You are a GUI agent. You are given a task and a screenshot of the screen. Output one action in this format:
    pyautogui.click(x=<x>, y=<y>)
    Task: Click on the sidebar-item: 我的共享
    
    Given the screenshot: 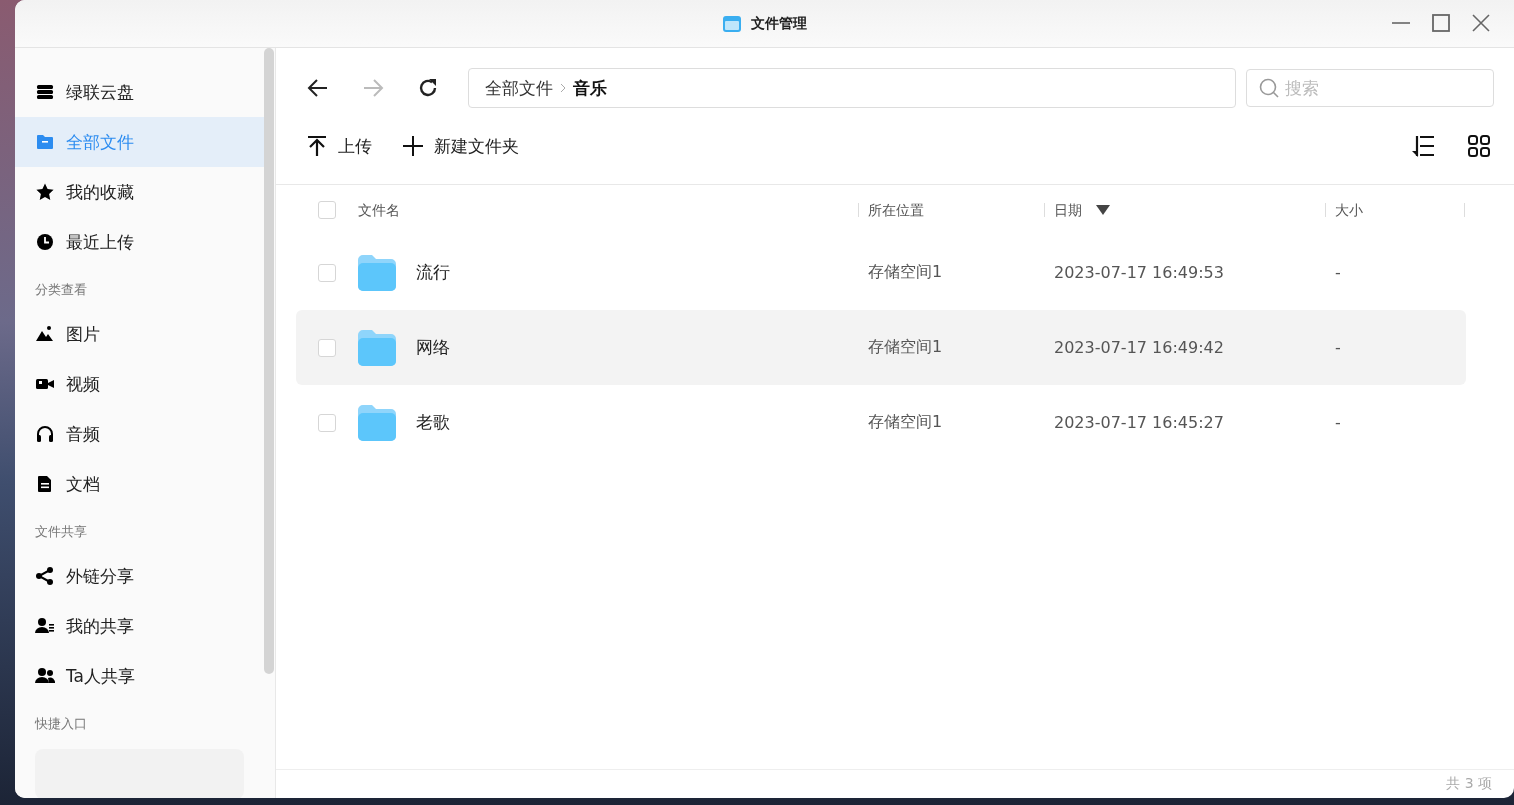 What is the action you would take?
    pyautogui.click(x=139, y=626)
    